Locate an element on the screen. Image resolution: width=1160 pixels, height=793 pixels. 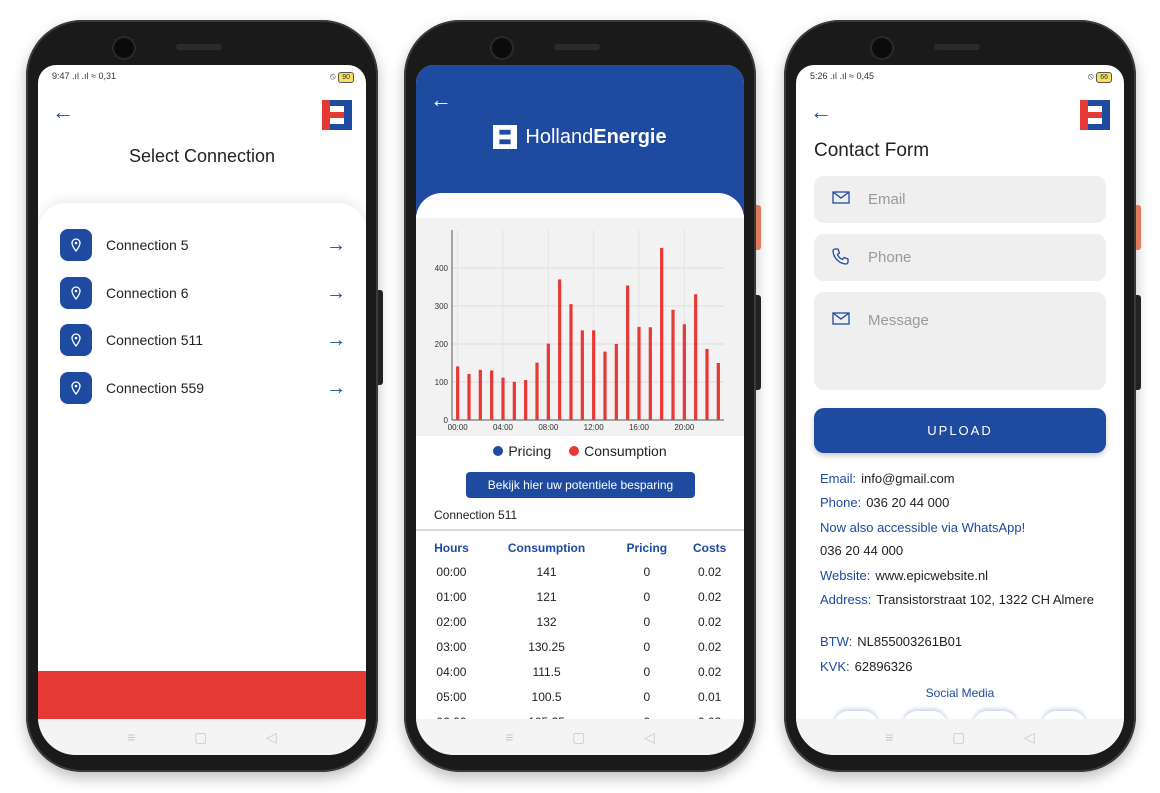
earpiece is located at coordinates (957, 47).